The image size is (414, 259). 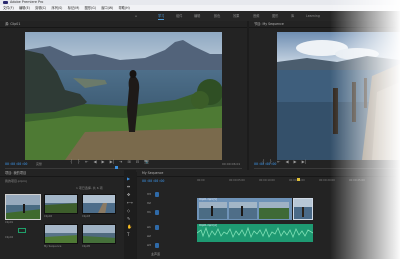 I want to click on source-timecode: 00:00:00:00, so click(x=16, y=164).